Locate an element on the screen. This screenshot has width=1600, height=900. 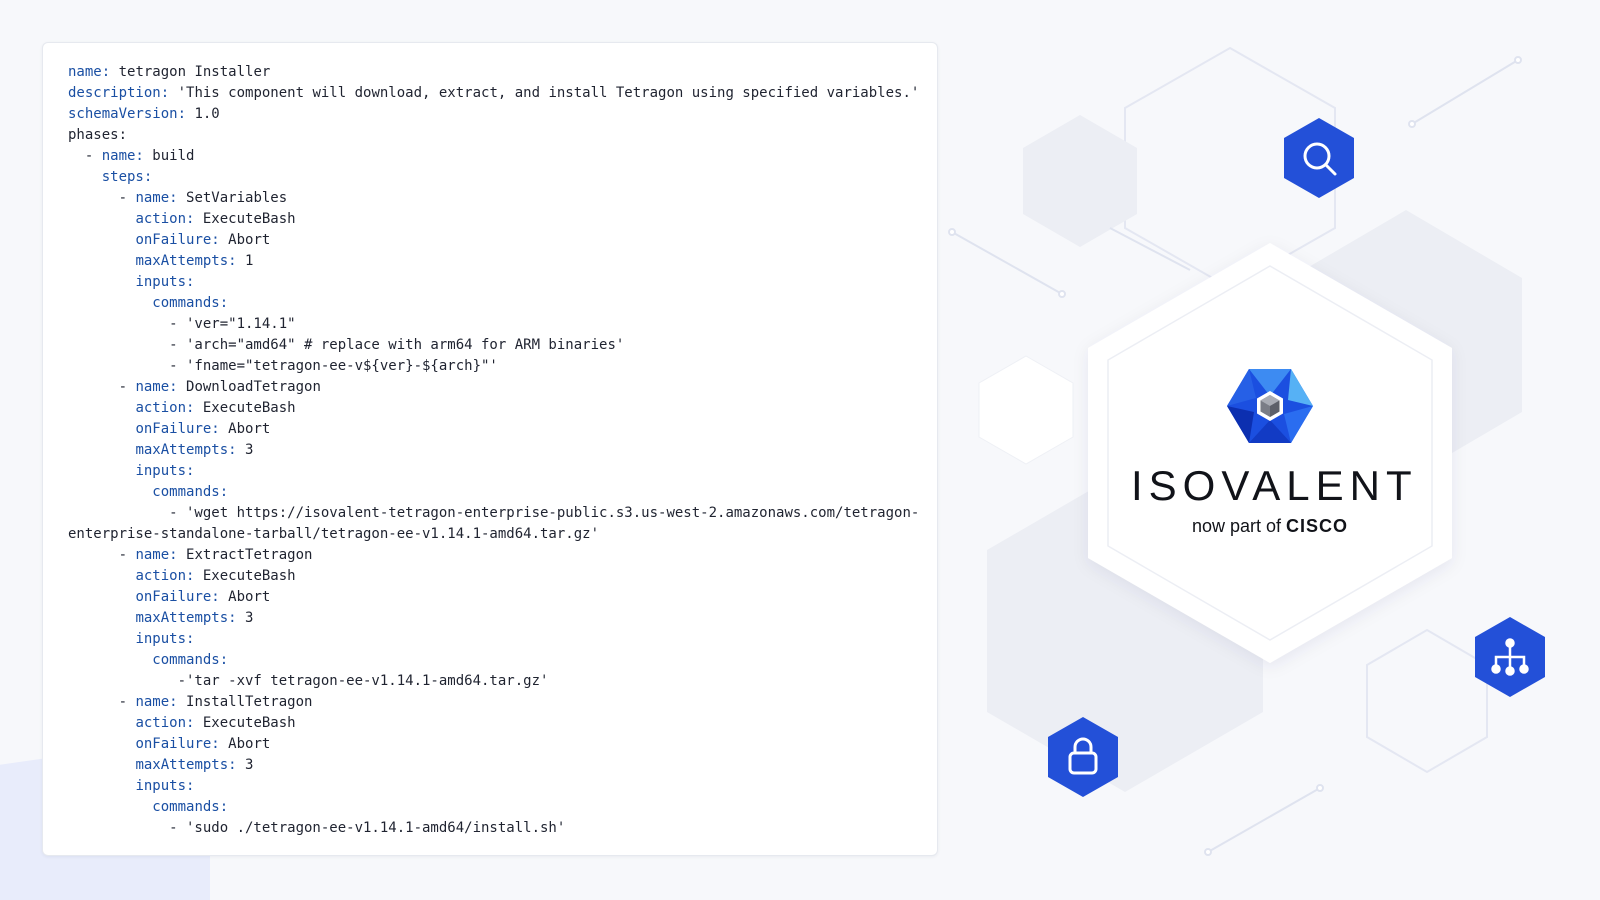
filled-hexagon is located at coordinates (1080, 181).